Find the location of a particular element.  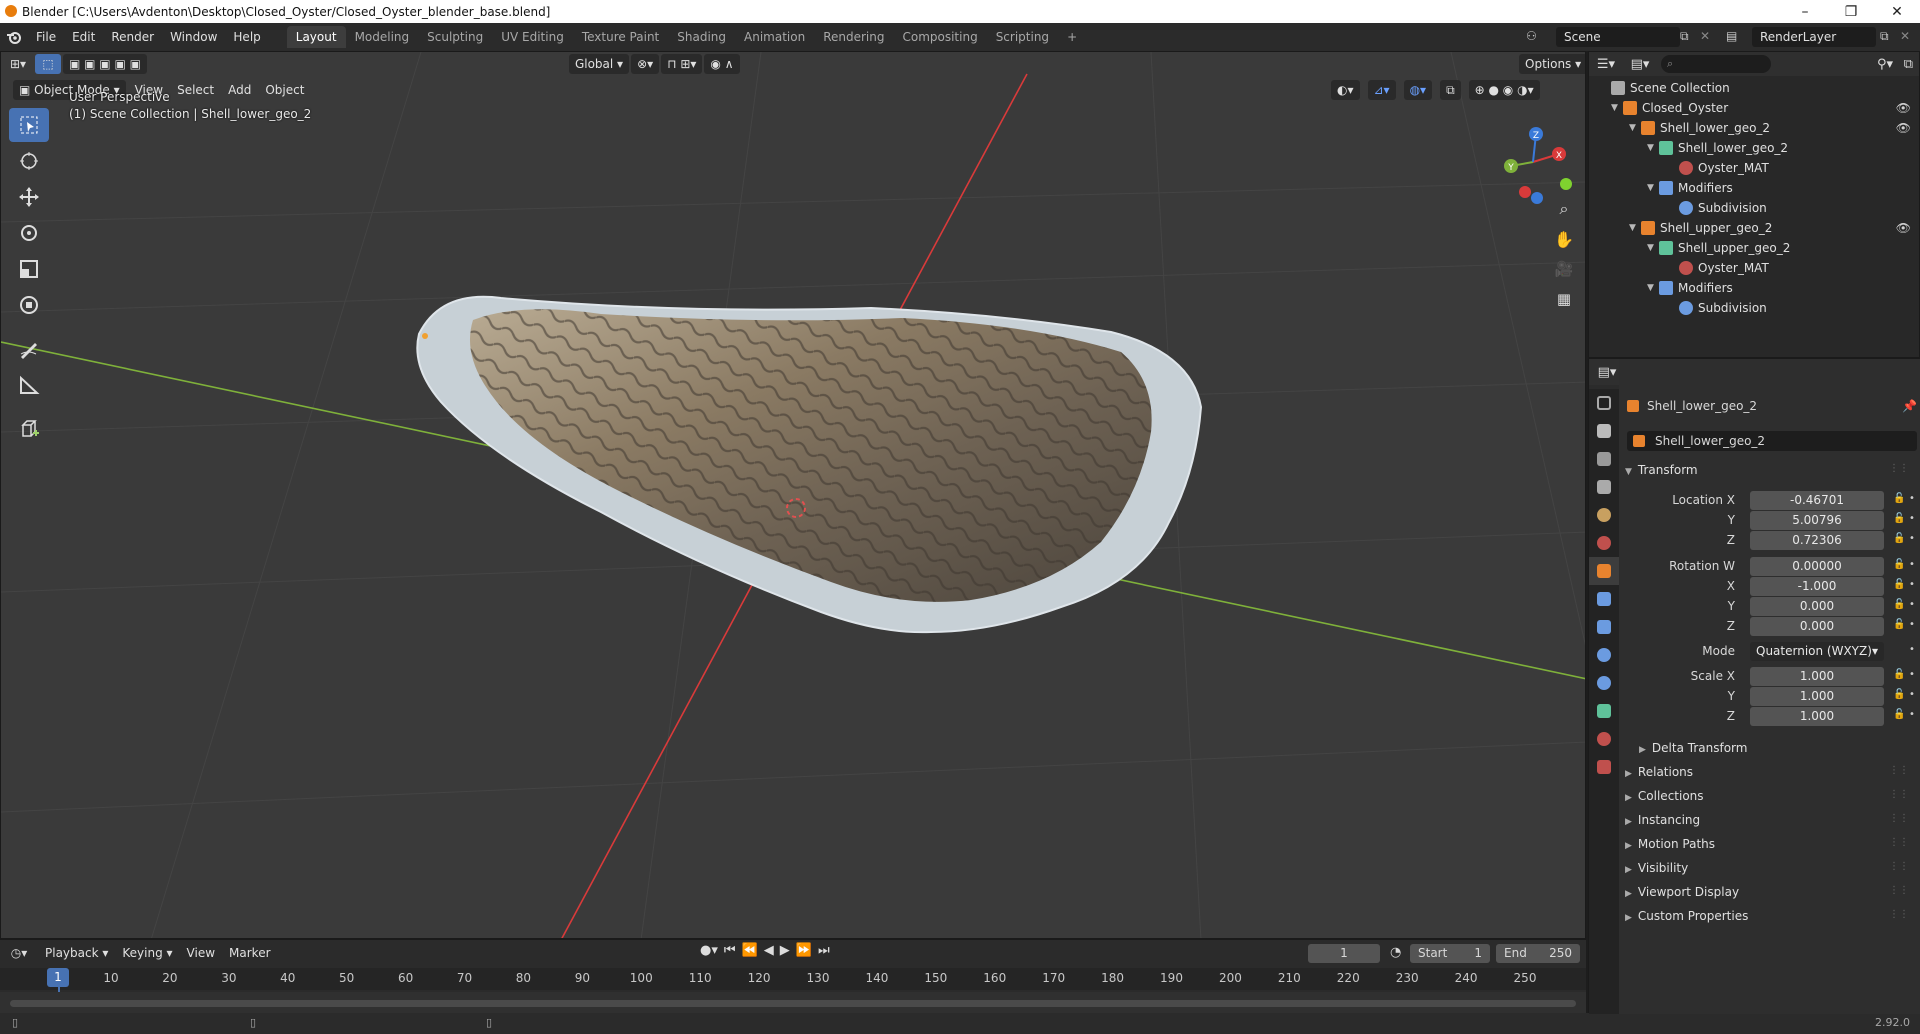

minimize-button: – is located at coordinates (1805, 11).